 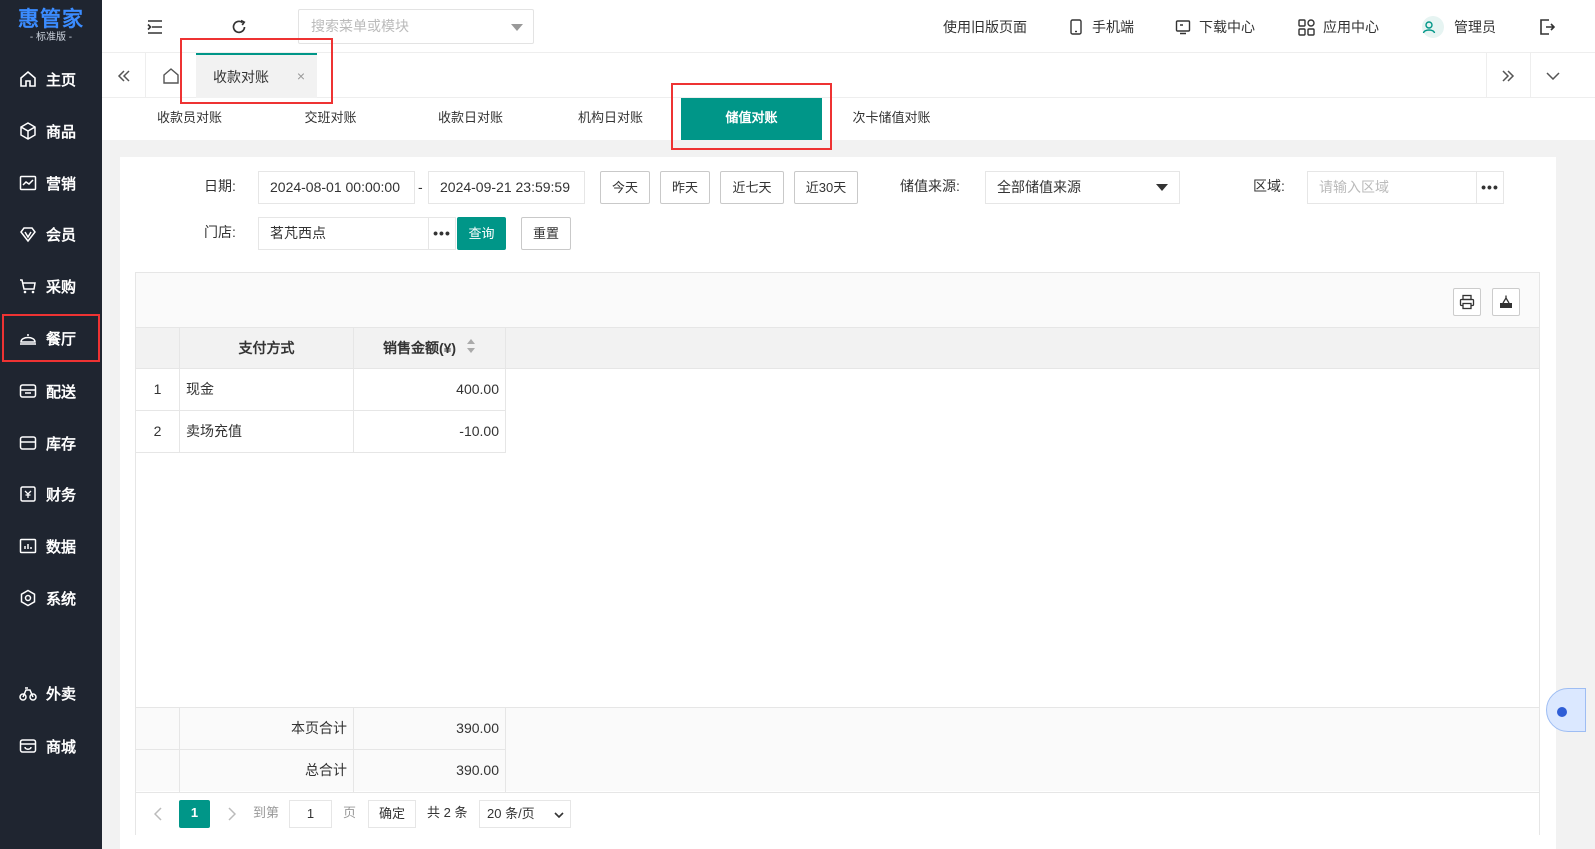 What do you see at coordinates (930, 186) in the screenshot?
I see `source-label: 储值来源:` at bounding box center [930, 186].